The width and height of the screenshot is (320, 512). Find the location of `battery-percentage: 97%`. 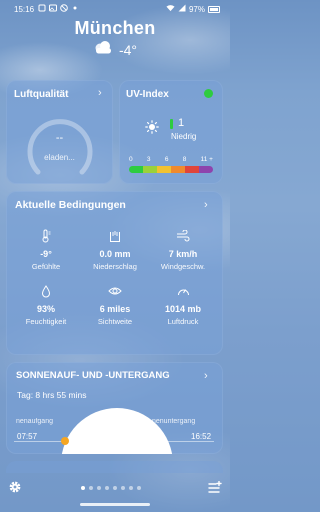

battery-percentage: 97% is located at coordinates (196, 9).